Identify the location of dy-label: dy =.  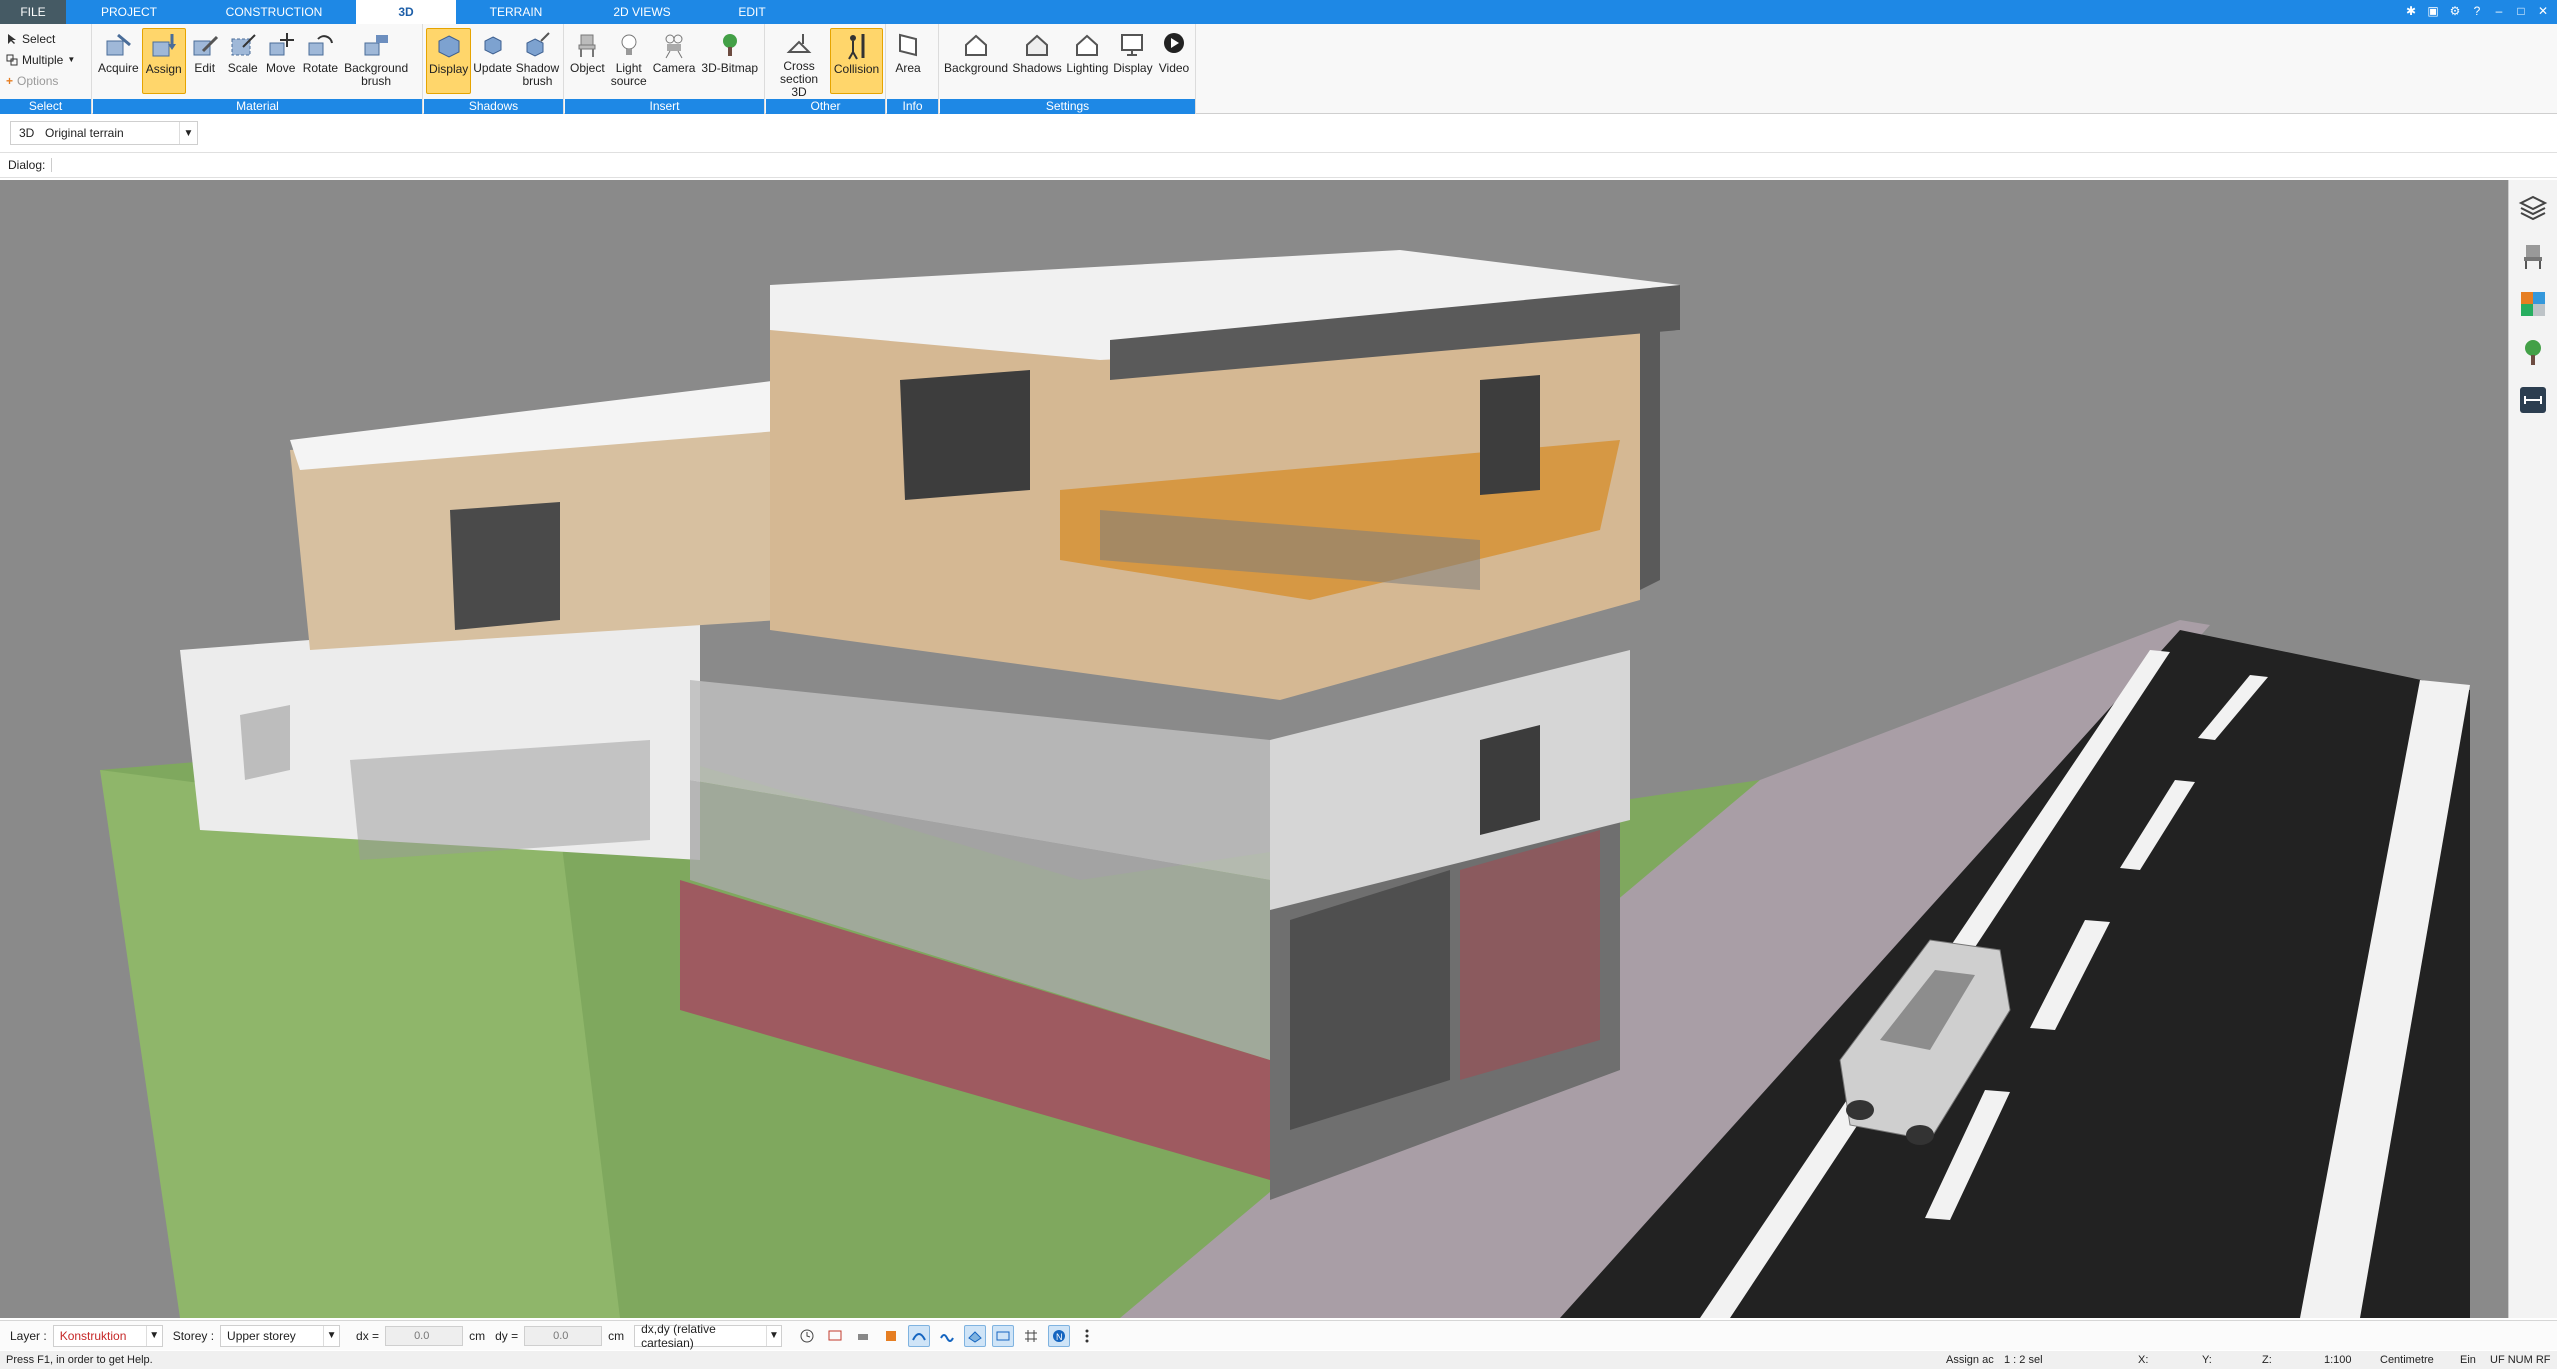
(507, 1335).